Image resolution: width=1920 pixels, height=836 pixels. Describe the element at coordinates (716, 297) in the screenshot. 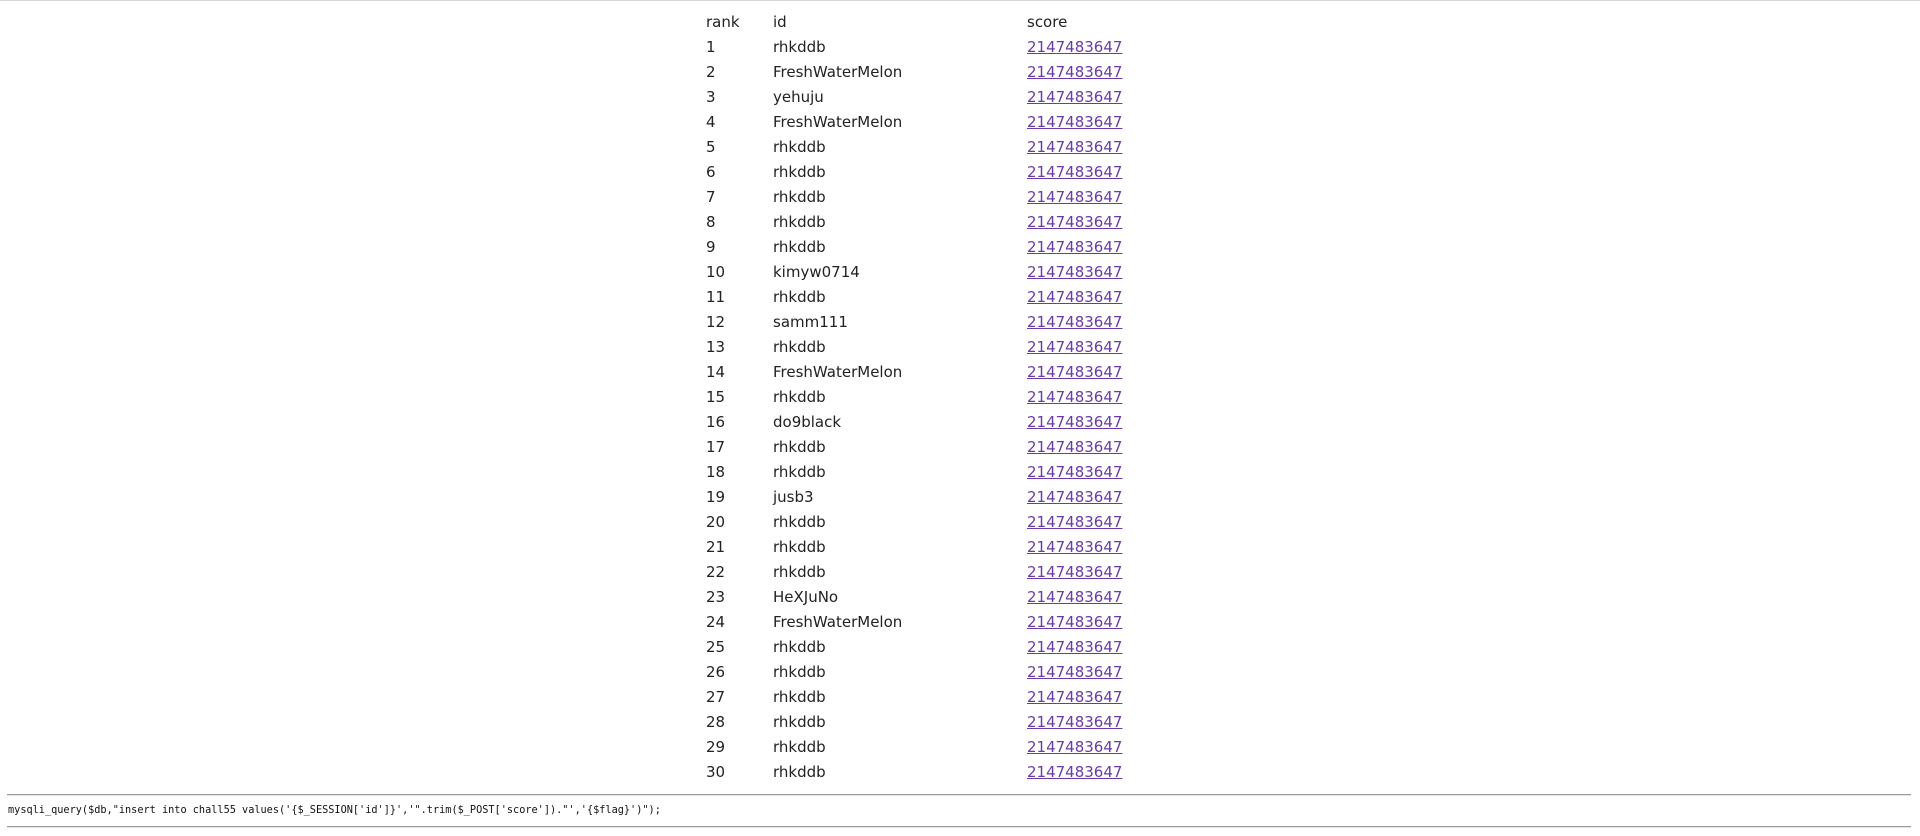

I see `rank-cell: 11` at that location.